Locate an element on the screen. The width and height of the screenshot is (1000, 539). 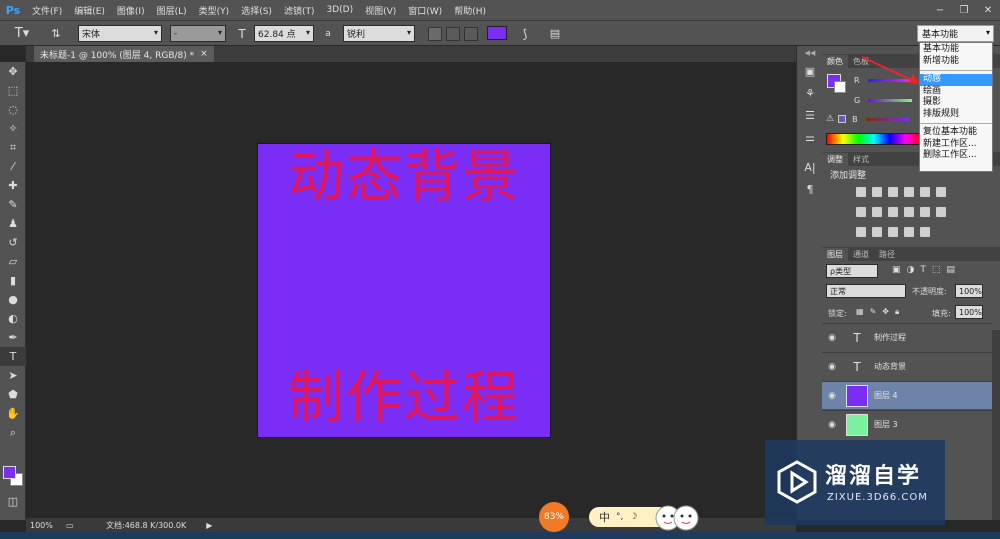
color-lookup-icon is located at coordinates (941, 212).